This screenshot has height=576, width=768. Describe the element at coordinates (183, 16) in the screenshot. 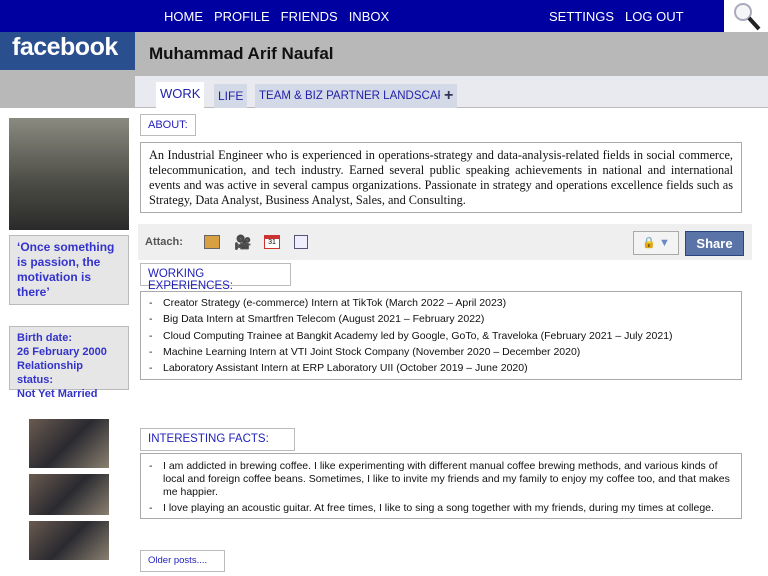

I see `nav-home: HOME` at that location.